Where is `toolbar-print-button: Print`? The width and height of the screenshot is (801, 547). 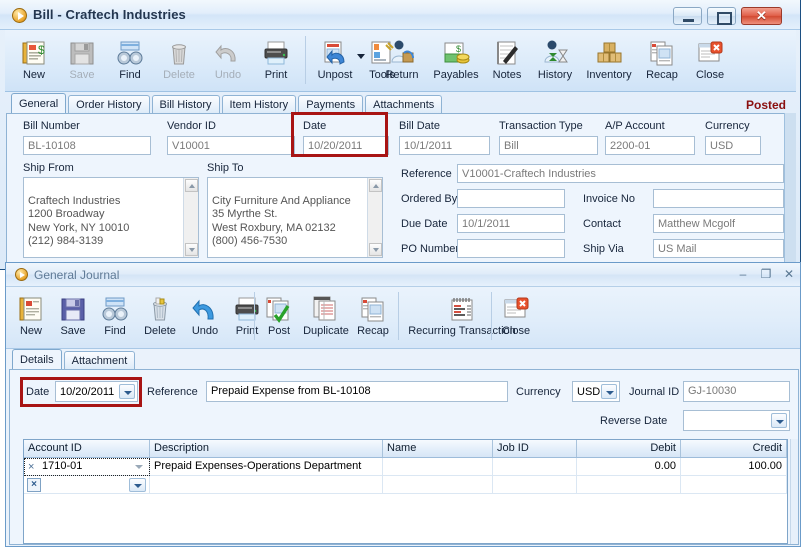 toolbar-print-button: Print is located at coordinates (276, 58).